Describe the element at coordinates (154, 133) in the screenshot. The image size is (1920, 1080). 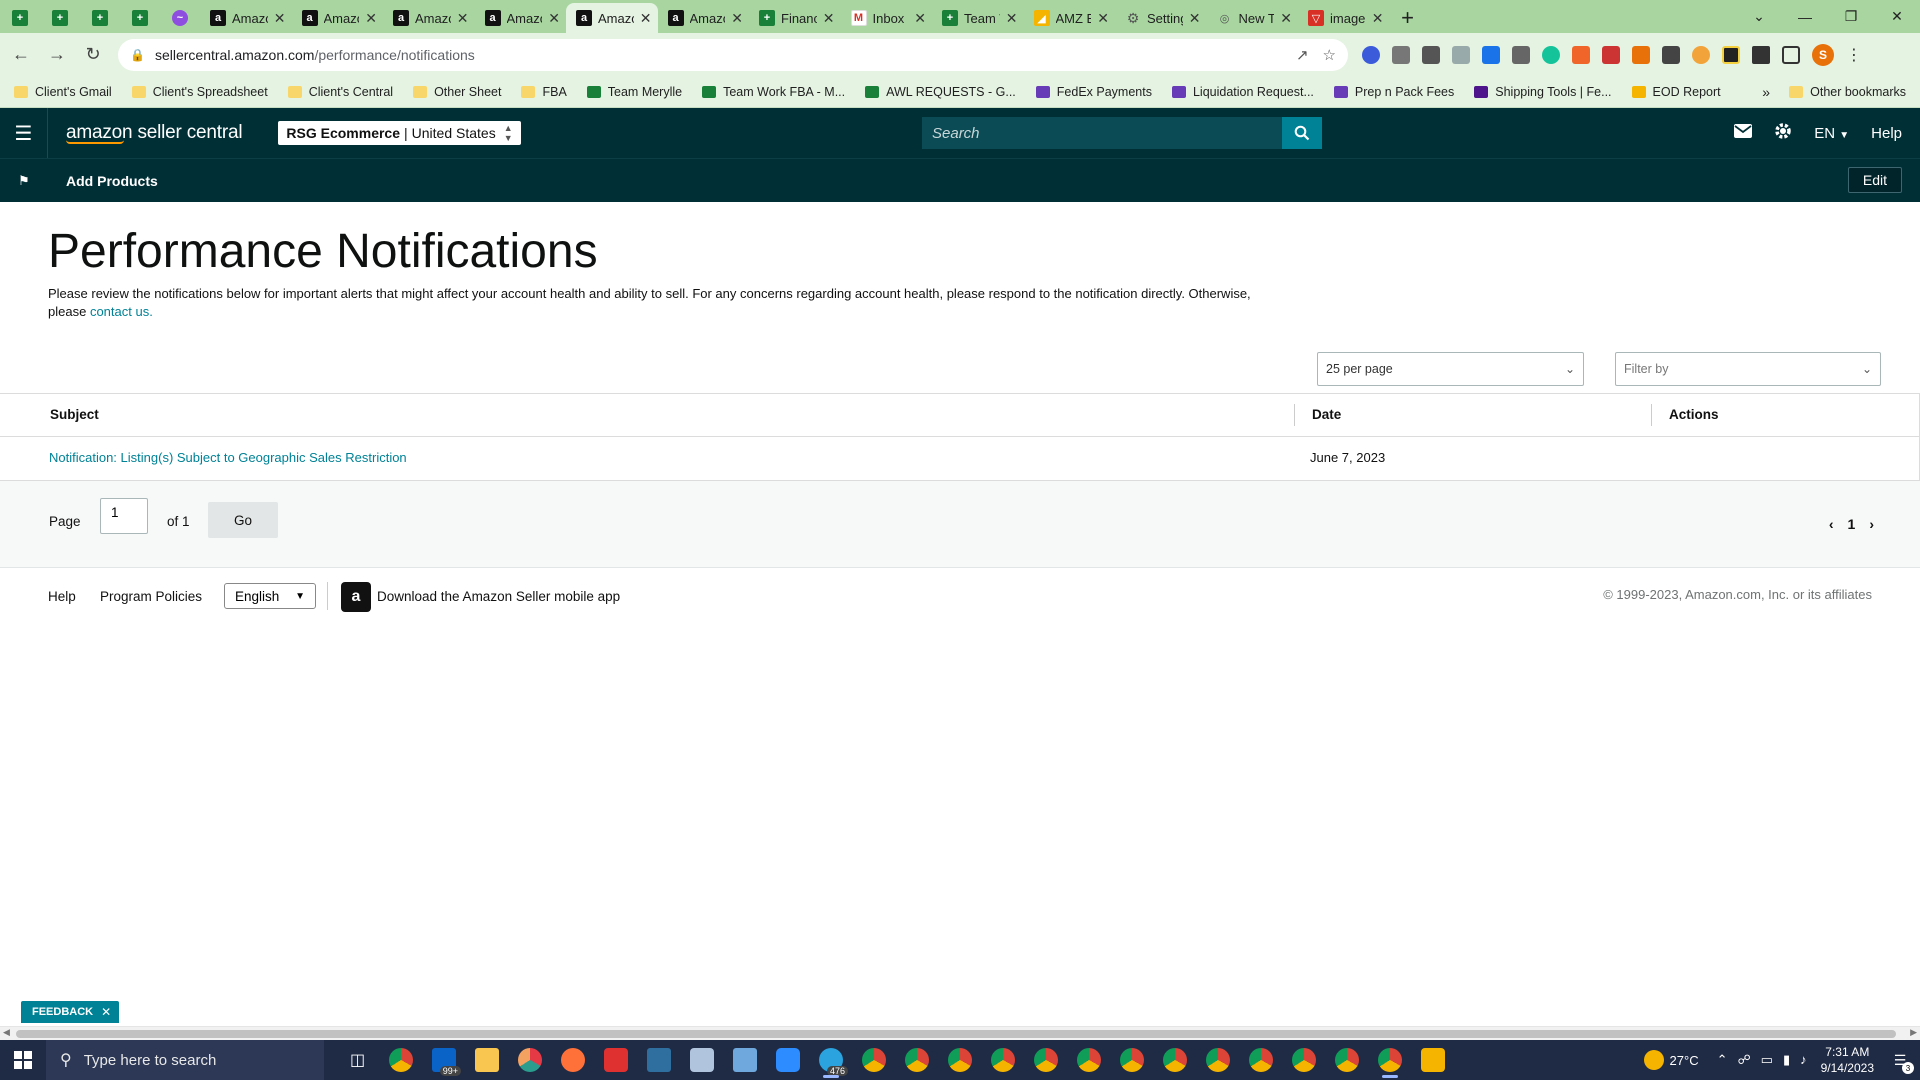
I see `seller-central-logo: amazon seller central` at that location.